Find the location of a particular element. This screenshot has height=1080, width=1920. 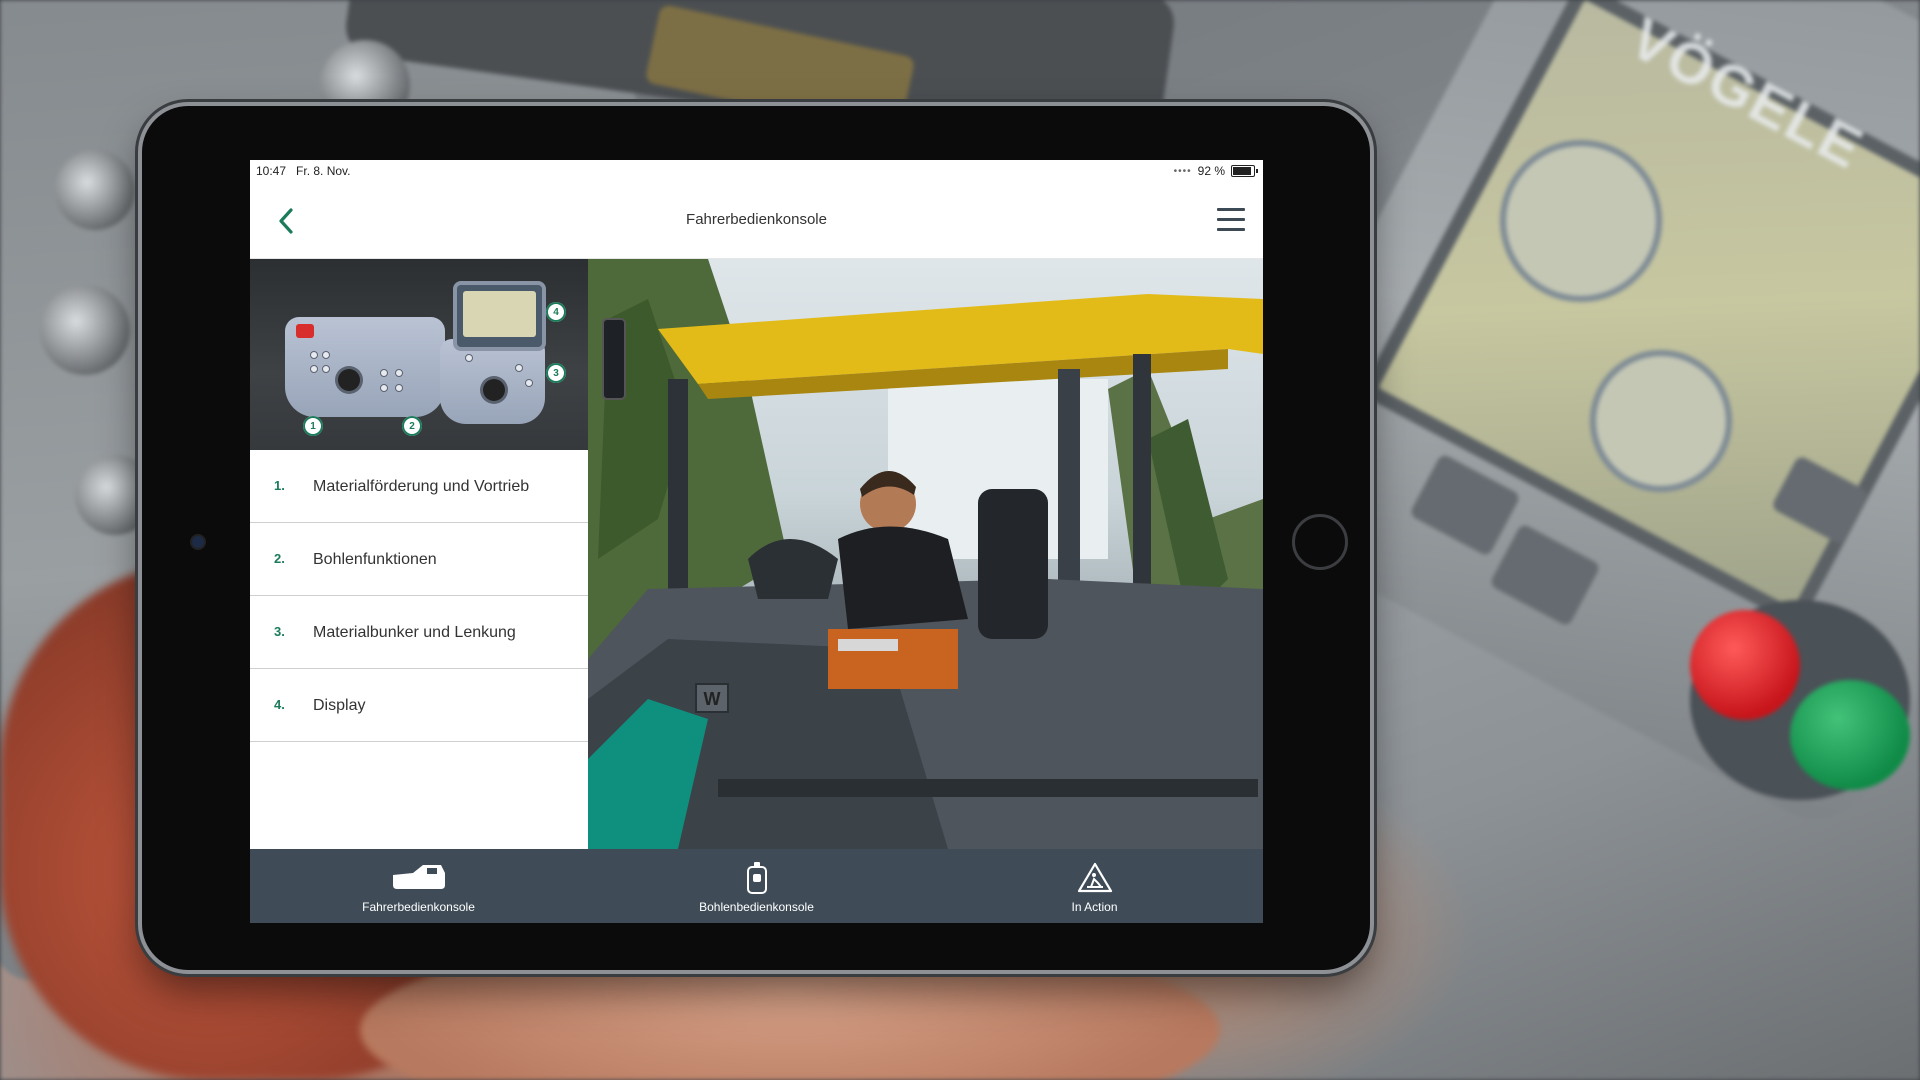

nav-bar: Fahrerbedienkonsole is located at coordinates (756, 220).